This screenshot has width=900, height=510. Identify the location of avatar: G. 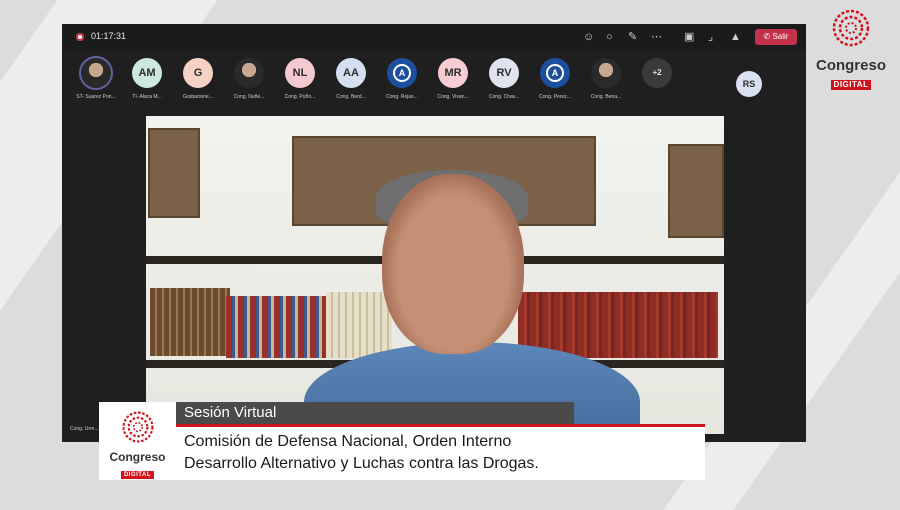
(198, 73).